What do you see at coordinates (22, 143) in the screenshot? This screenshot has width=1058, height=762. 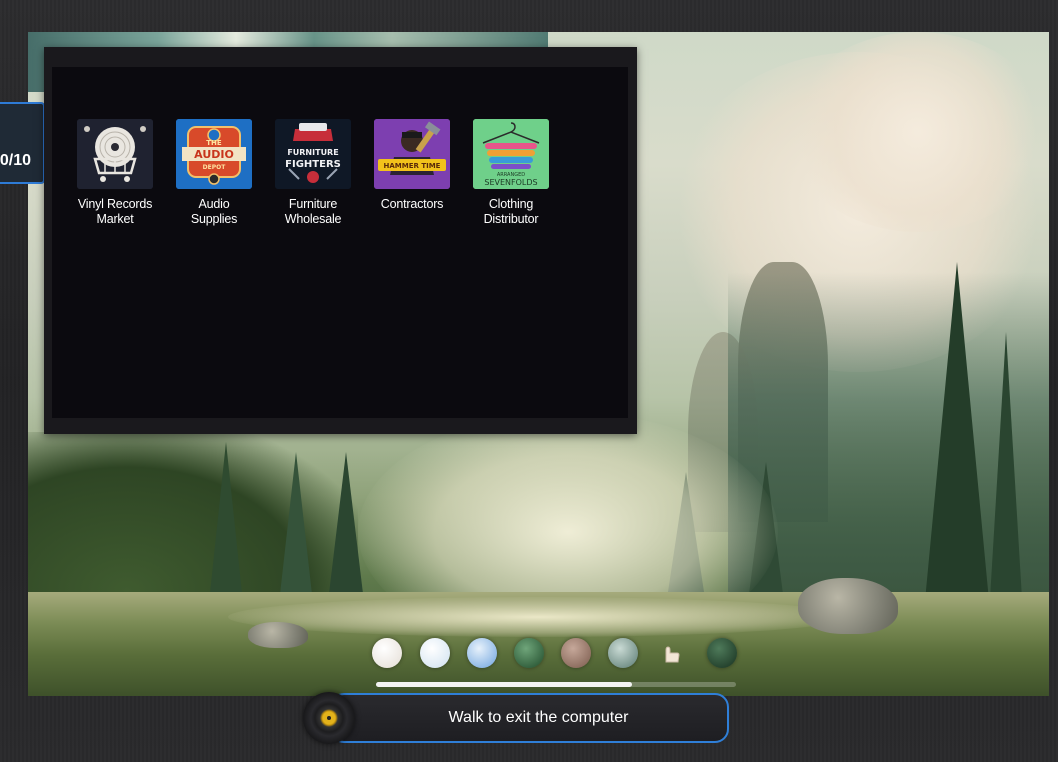 I see `progress-counter-panel: 0/10` at bounding box center [22, 143].